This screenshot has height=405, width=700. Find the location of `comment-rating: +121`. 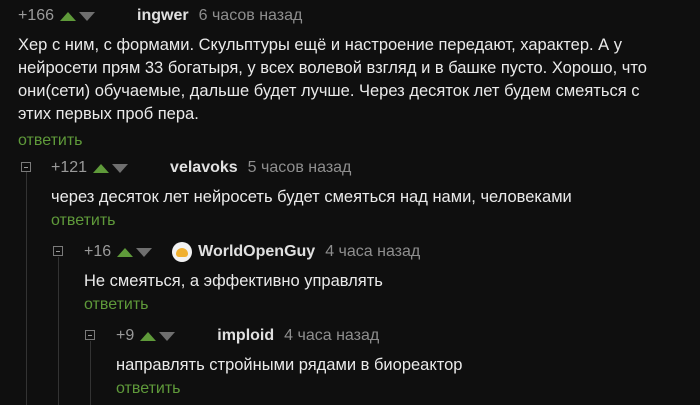

comment-rating: +121 is located at coordinates (69, 167).